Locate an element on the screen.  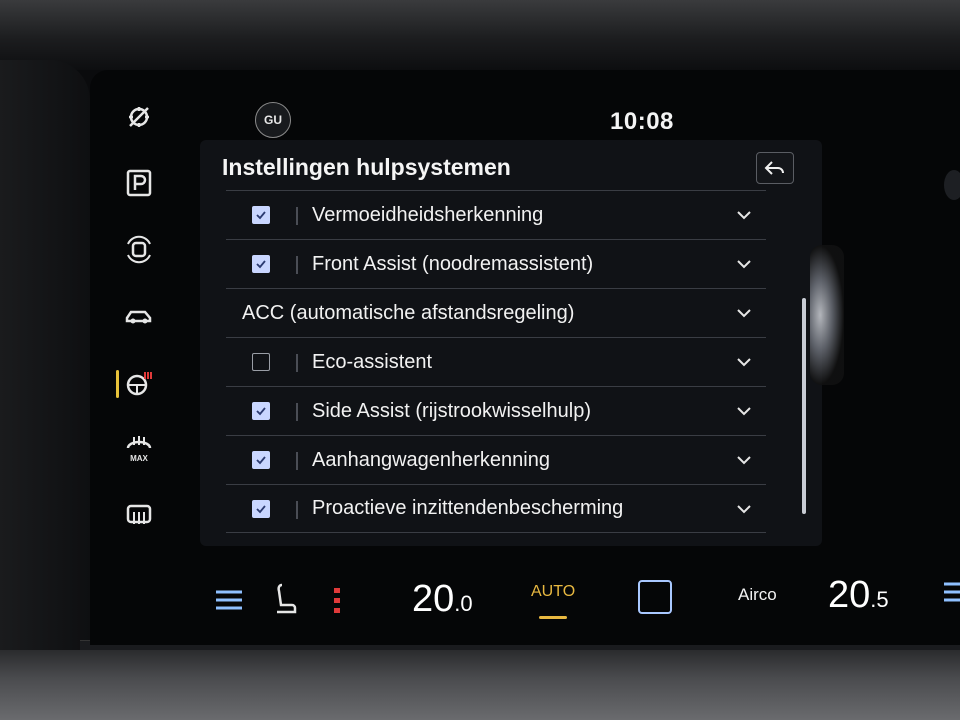
list-item-eco-assist: Eco-assistent is located at coordinates (496, 361).